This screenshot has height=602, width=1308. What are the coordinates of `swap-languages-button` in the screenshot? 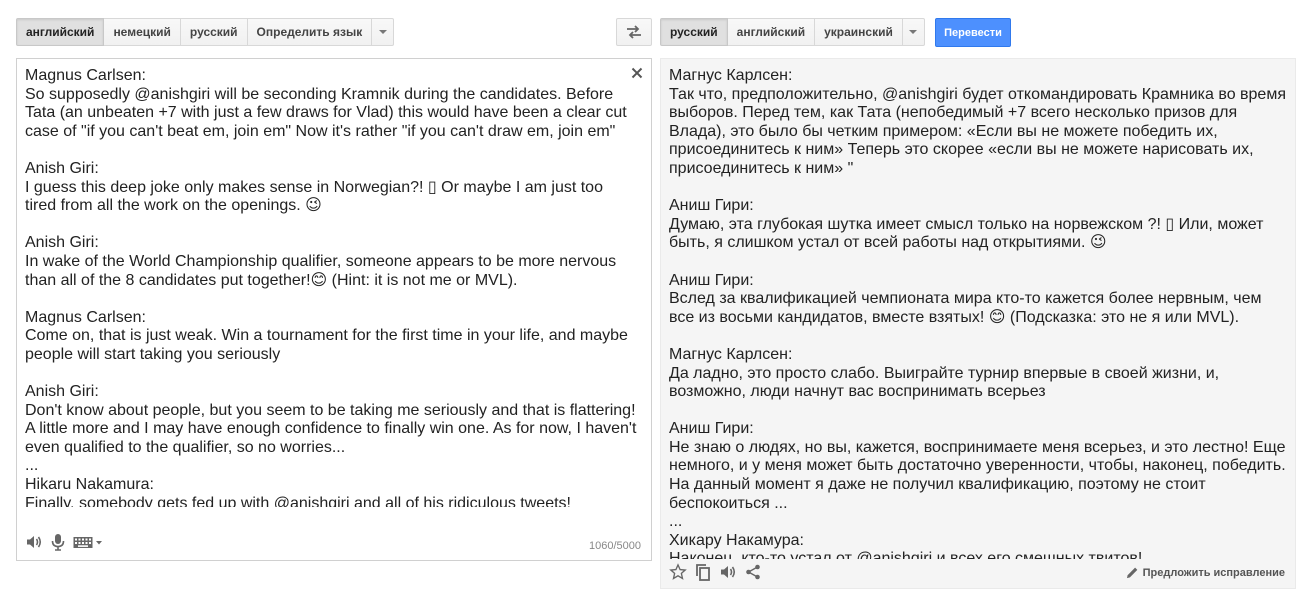 It's located at (634, 32).